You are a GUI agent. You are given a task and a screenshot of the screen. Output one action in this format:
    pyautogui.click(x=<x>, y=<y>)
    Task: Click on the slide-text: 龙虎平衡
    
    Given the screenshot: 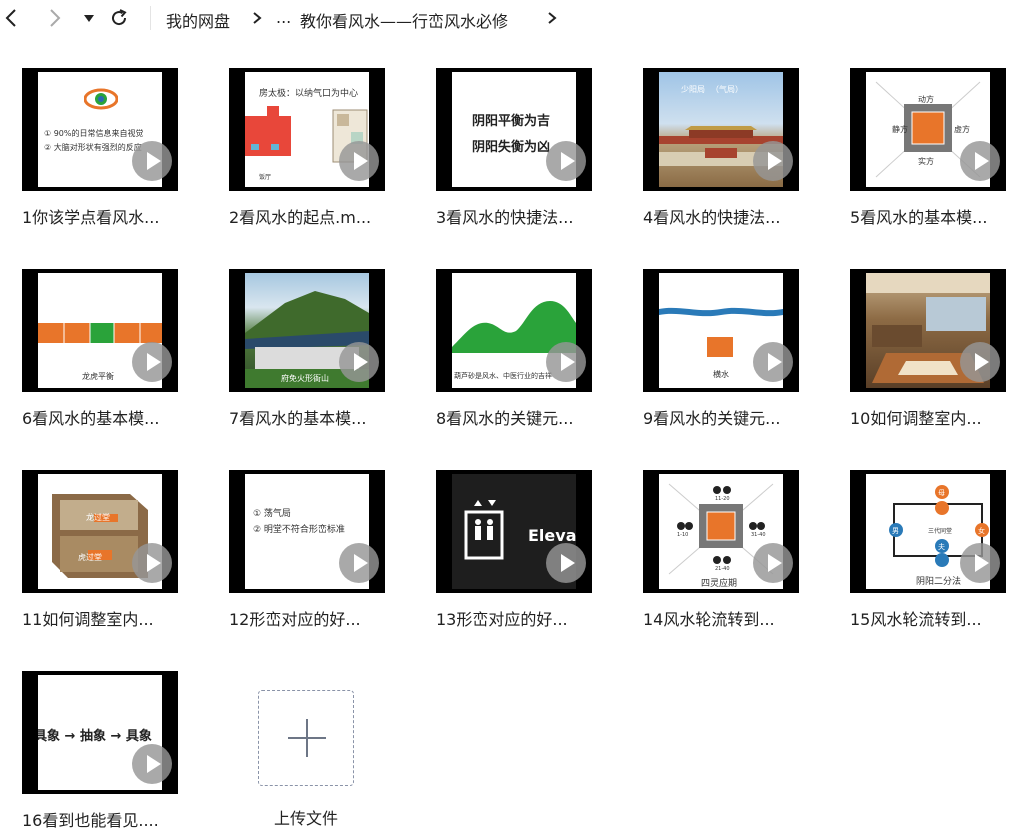 What is the action you would take?
    pyautogui.click(x=98, y=376)
    